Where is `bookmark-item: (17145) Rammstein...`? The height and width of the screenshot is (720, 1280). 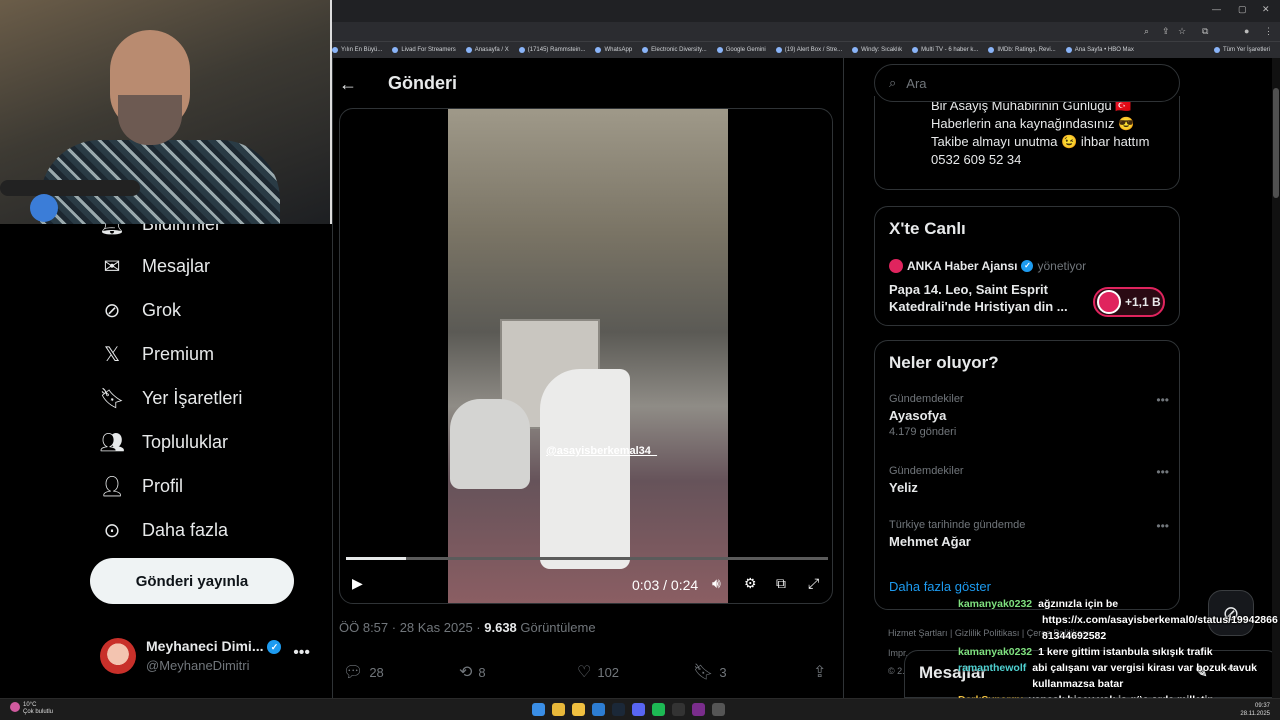 bookmark-item: (17145) Rammstein... is located at coordinates (551, 50).